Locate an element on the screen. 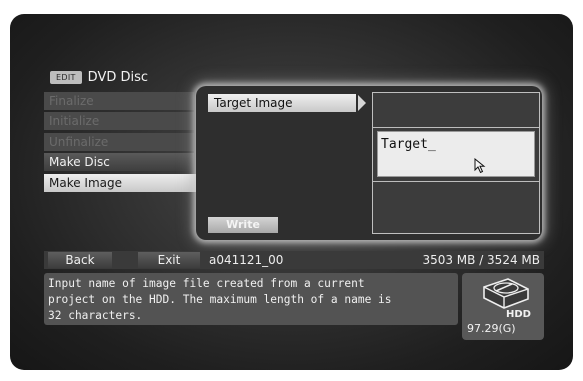  menu-item-label: Initialize is located at coordinates (74, 121).